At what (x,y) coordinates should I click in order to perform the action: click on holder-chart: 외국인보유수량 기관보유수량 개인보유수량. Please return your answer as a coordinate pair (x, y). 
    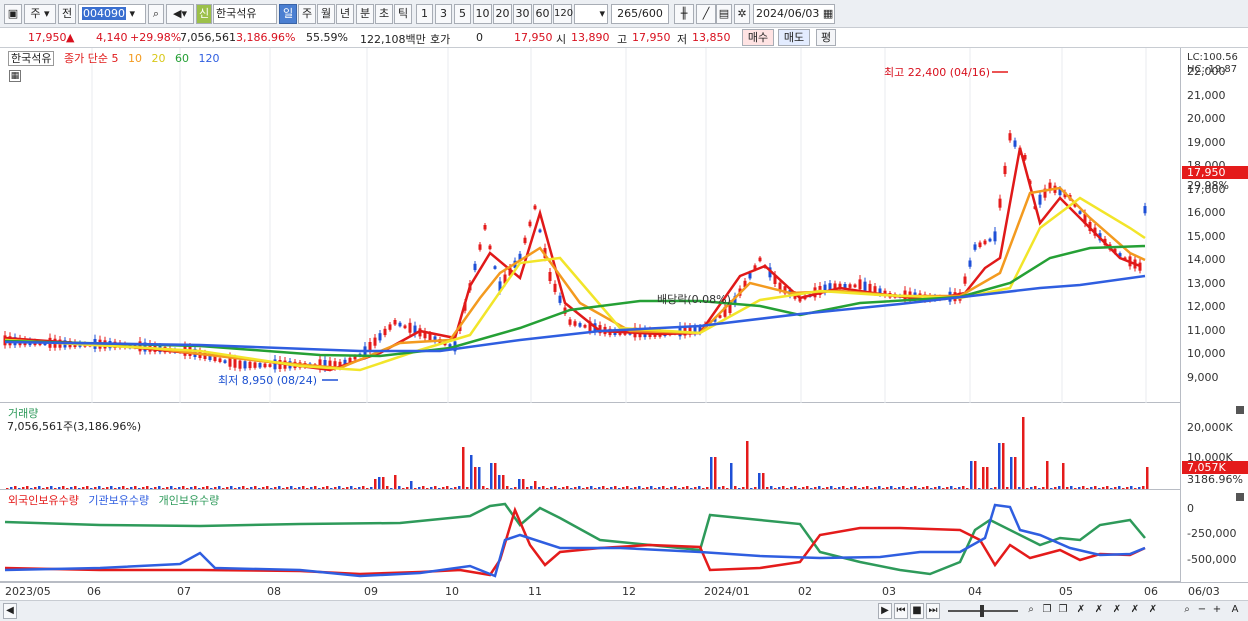
    Looking at the image, I should click on (590, 536).